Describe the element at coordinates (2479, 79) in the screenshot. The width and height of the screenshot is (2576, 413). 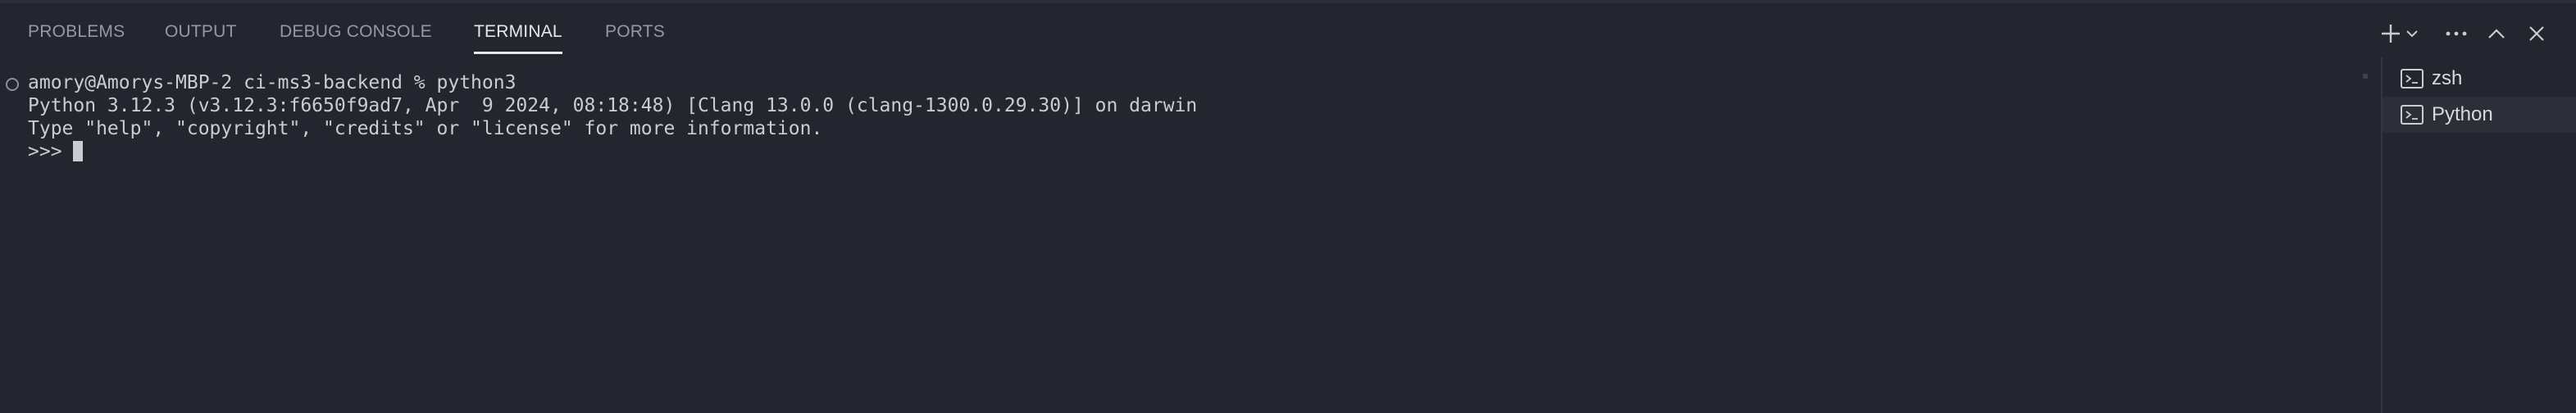
I see `terminal-list-item-zsh: zsh` at that location.